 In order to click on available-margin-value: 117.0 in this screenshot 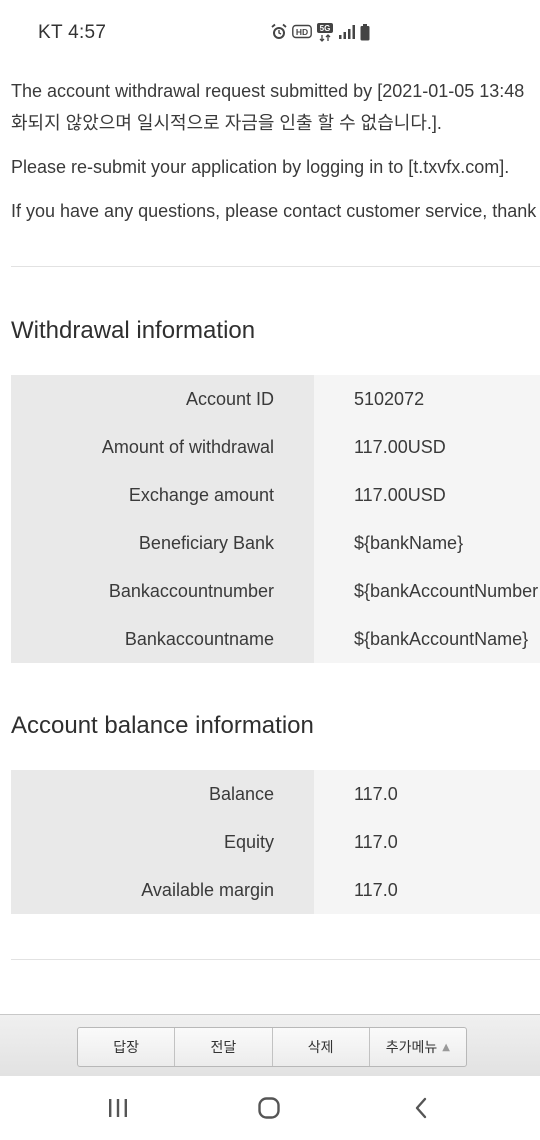, I will do `click(427, 890)`.